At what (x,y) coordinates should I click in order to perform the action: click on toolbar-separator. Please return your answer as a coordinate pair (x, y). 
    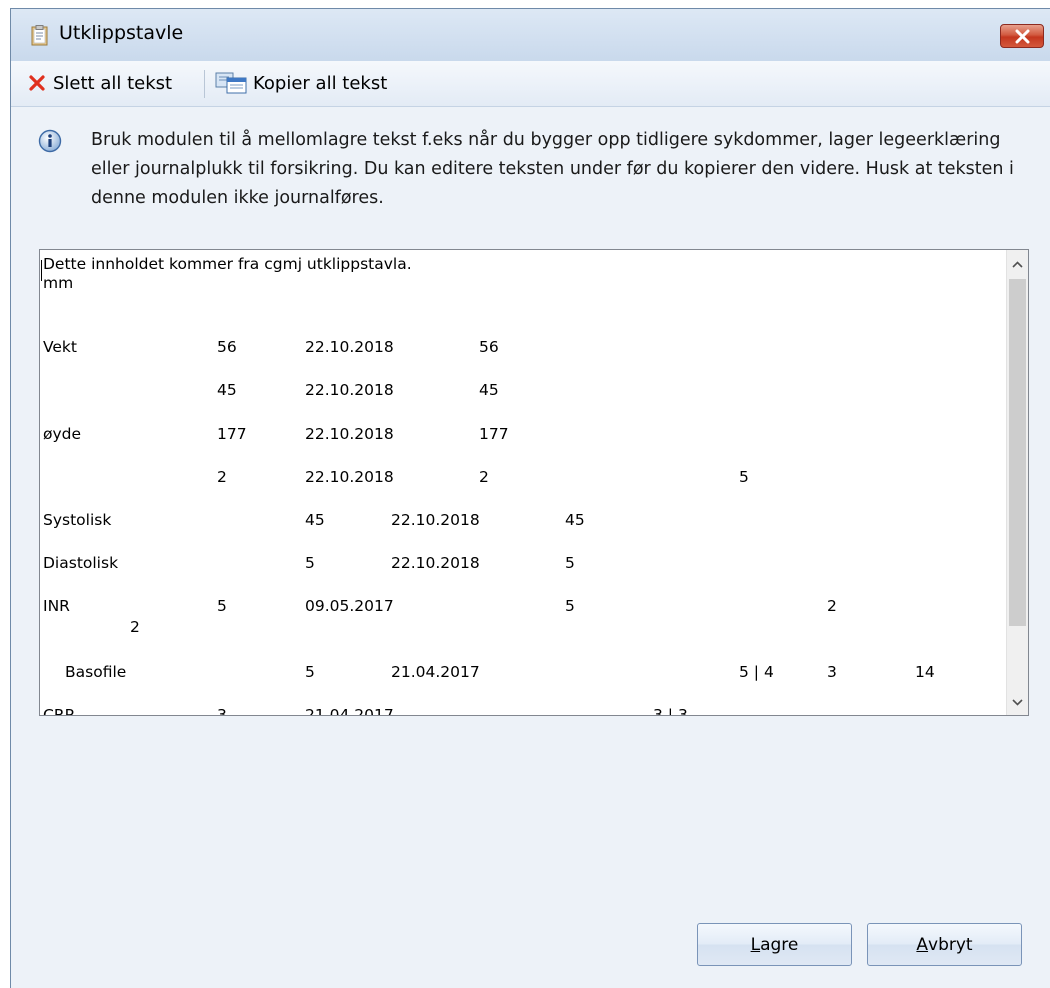
    Looking at the image, I should click on (204, 84).